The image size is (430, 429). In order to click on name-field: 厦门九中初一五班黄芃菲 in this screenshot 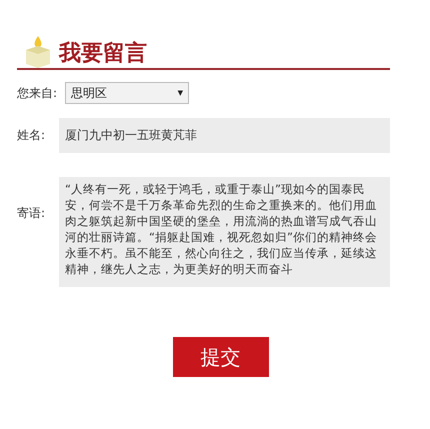, I will do `click(224, 135)`.